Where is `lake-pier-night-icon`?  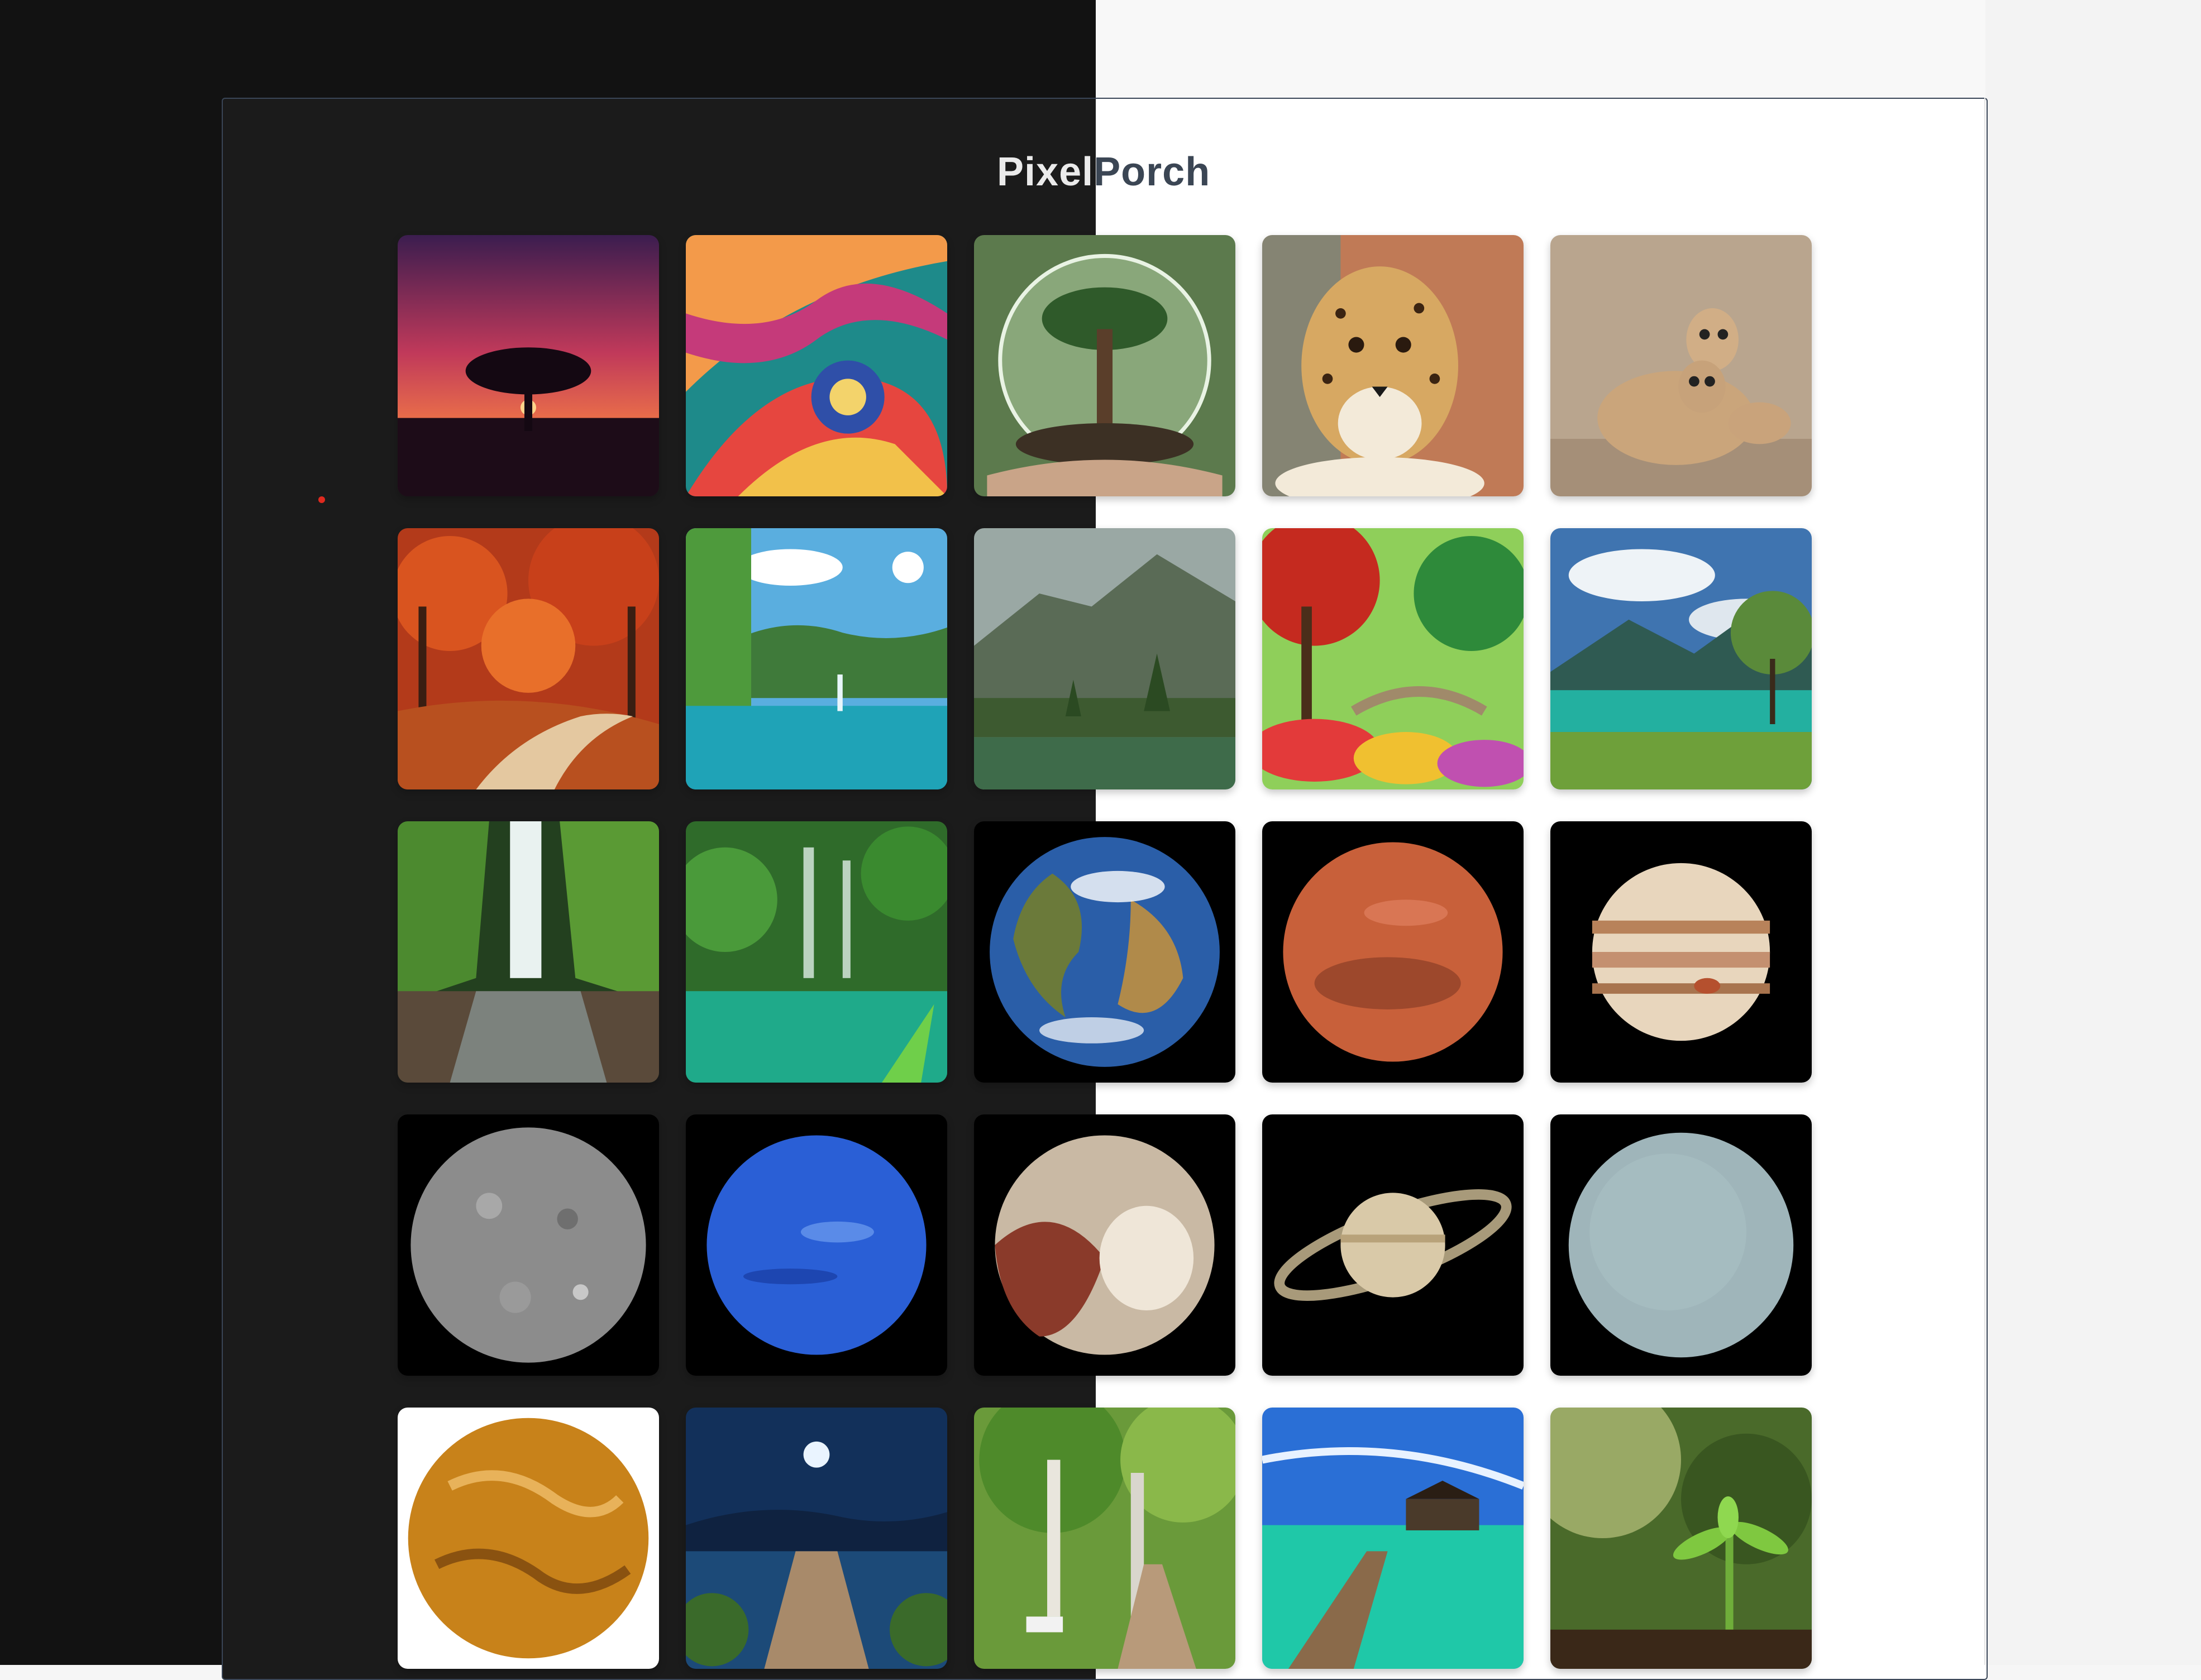
lake-pier-night-icon is located at coordinates (816, 1538).